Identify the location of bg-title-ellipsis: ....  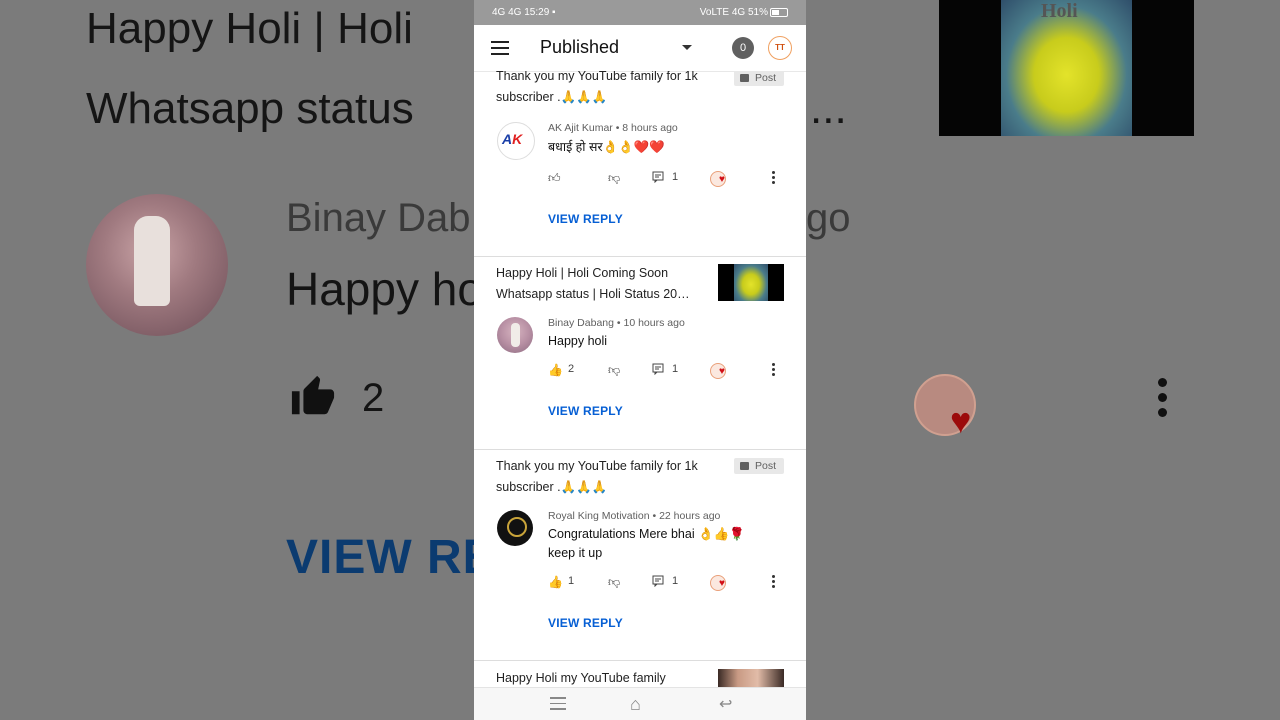
(828, 108).